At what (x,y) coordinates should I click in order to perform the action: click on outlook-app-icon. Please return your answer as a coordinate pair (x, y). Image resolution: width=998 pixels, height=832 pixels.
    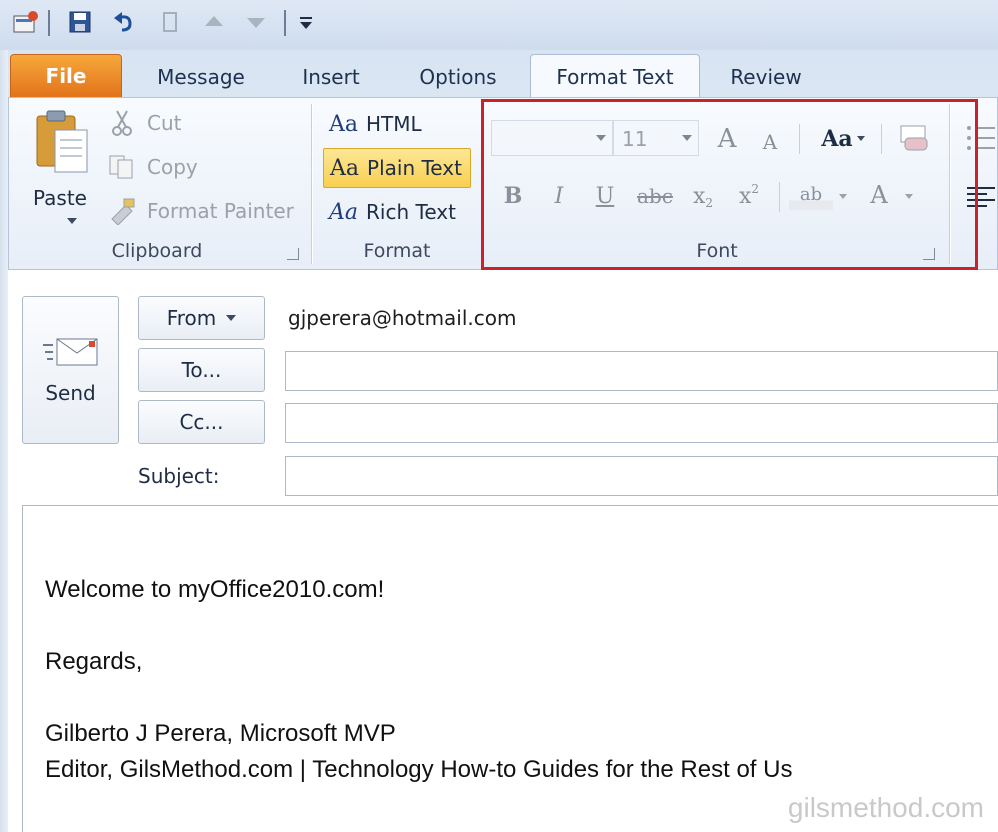
    Looking at the image, I should click on (26, 22).